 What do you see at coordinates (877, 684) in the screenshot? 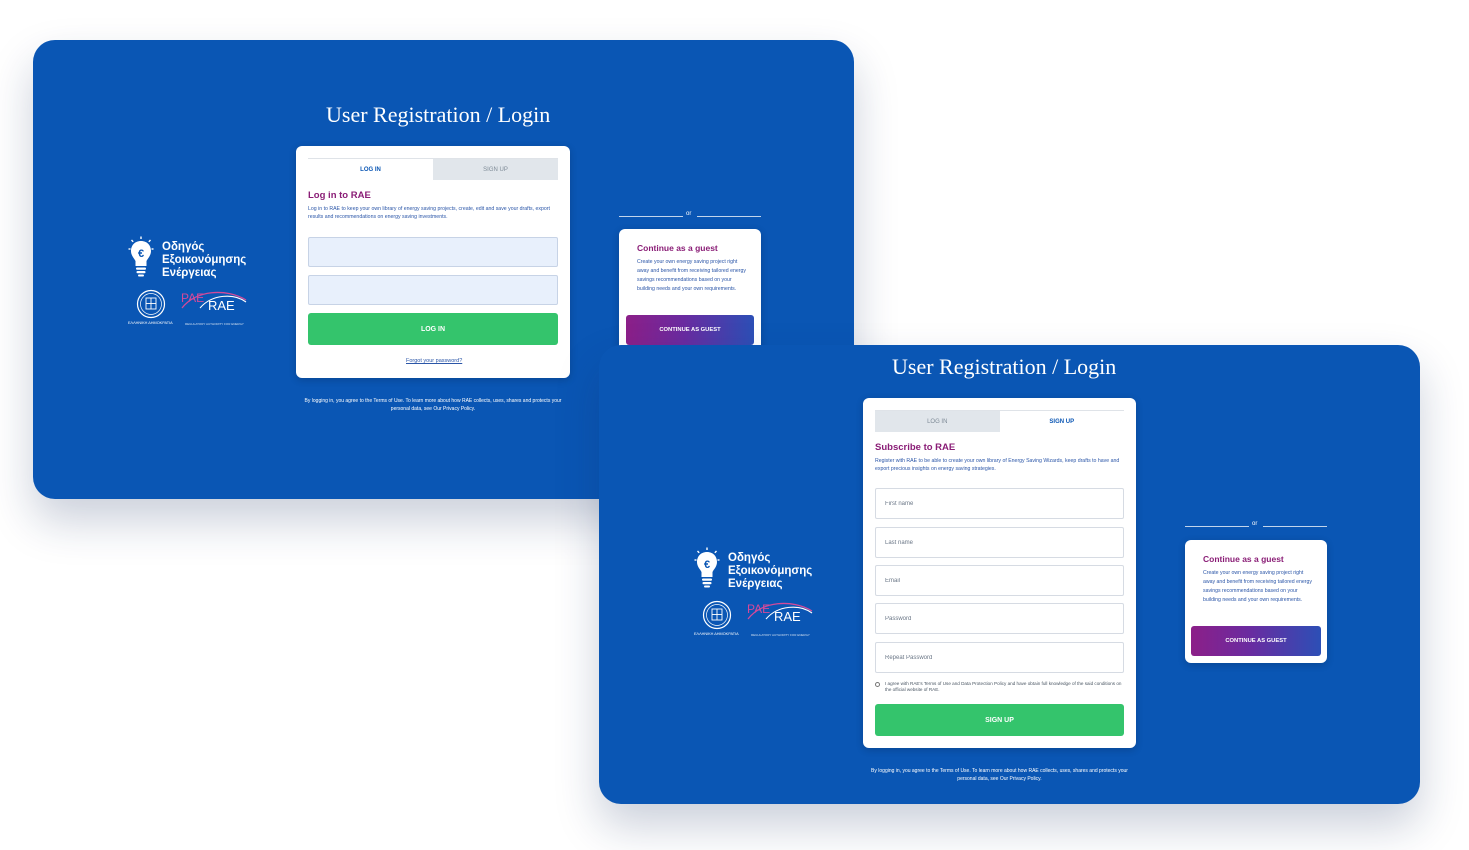
I see `terms-checkbox` at bounding box center [877, 684].